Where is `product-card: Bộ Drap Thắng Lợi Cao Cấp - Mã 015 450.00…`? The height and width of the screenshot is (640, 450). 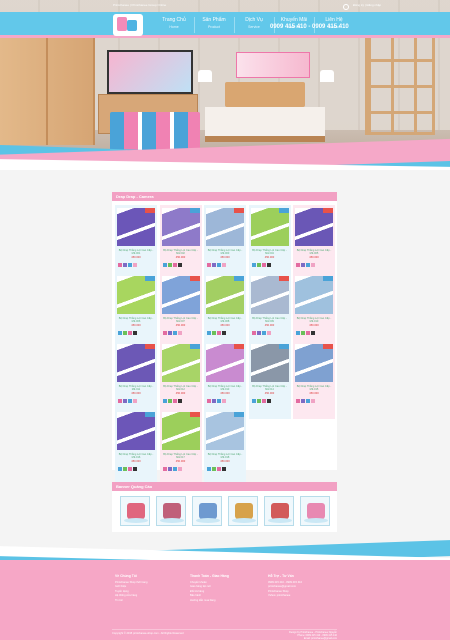
product-card: Bộ Drap Thắng Lợi Cao Cấp - Mã 015 450.00… is located at coordinates (314, 380).